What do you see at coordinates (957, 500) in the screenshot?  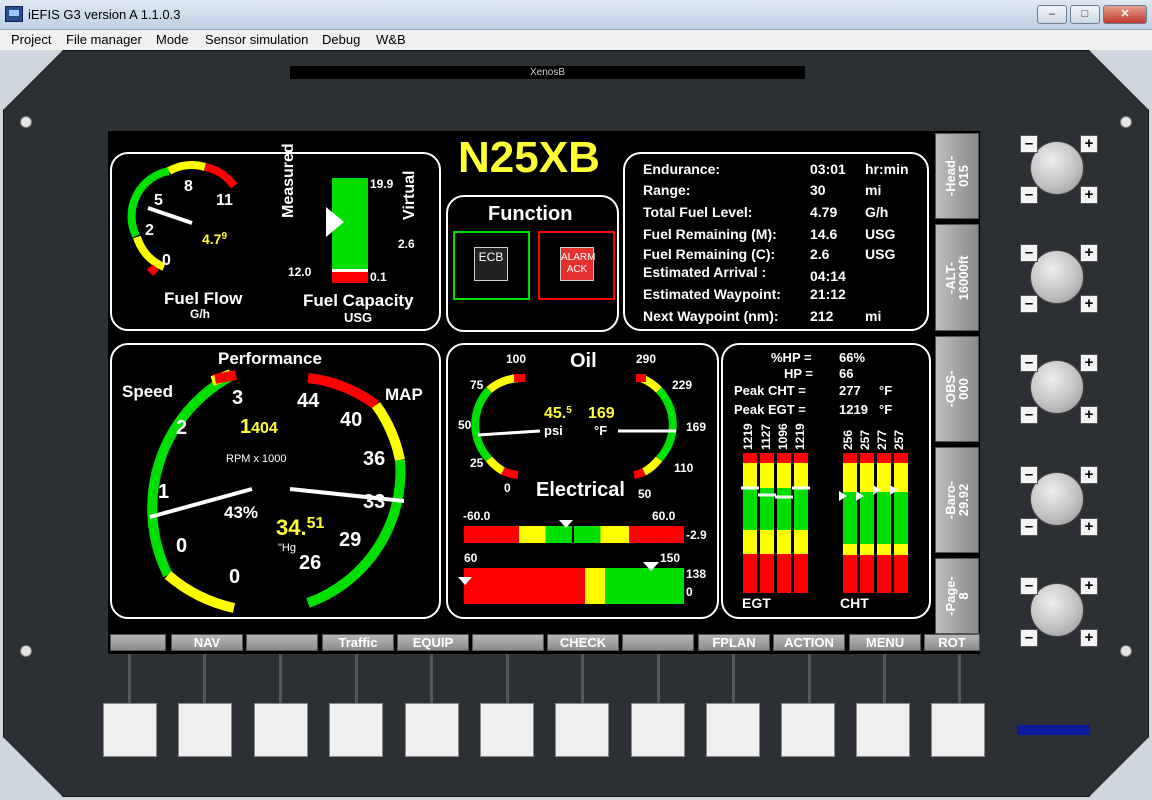 I see `baro-button: -Baro- 29.92` at bounding box center [957, 500].